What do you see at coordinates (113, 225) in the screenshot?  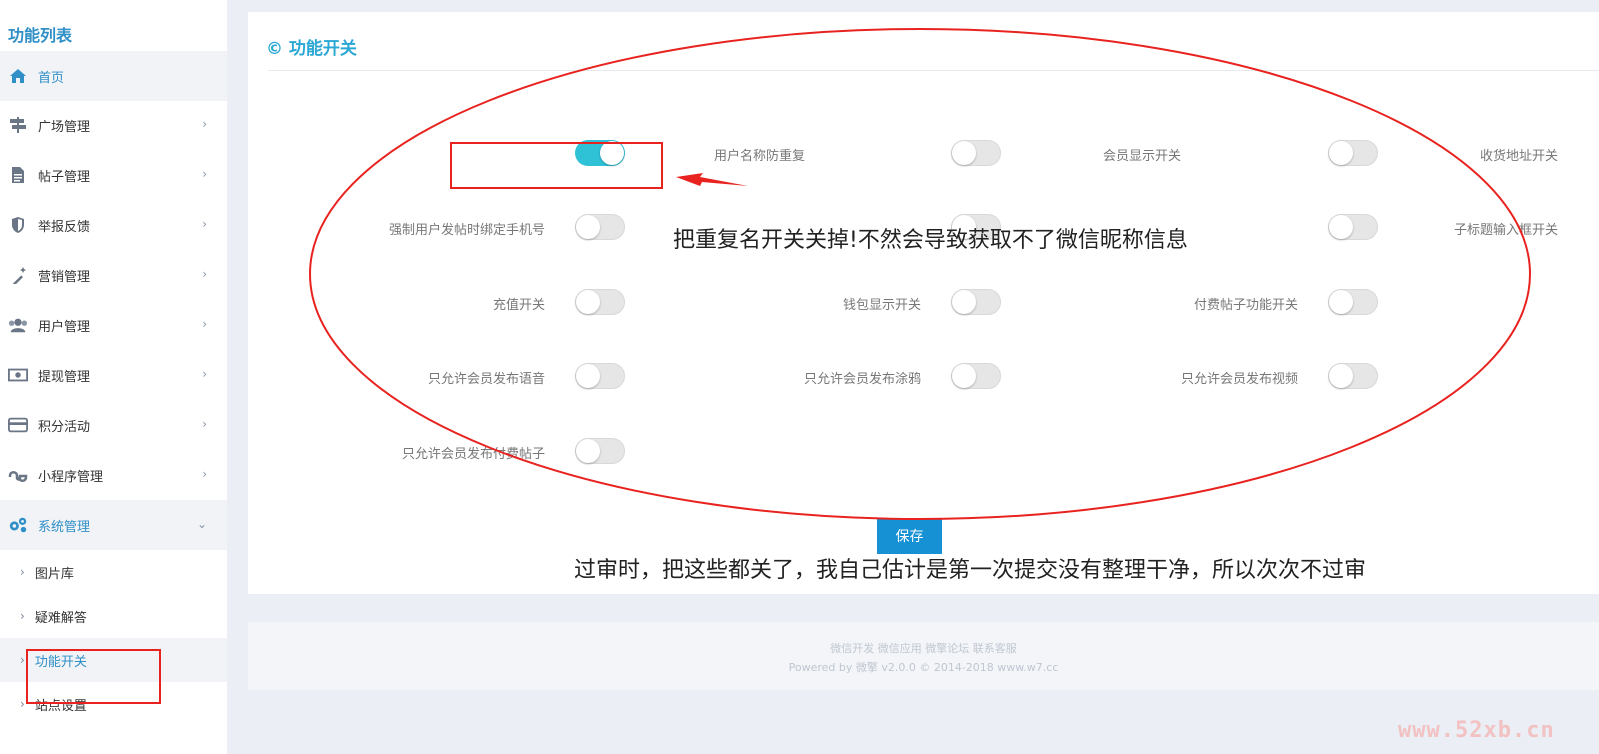 I see `sidebar-item-reports: 举报反馈 ›` at bounding box center [113, 225].